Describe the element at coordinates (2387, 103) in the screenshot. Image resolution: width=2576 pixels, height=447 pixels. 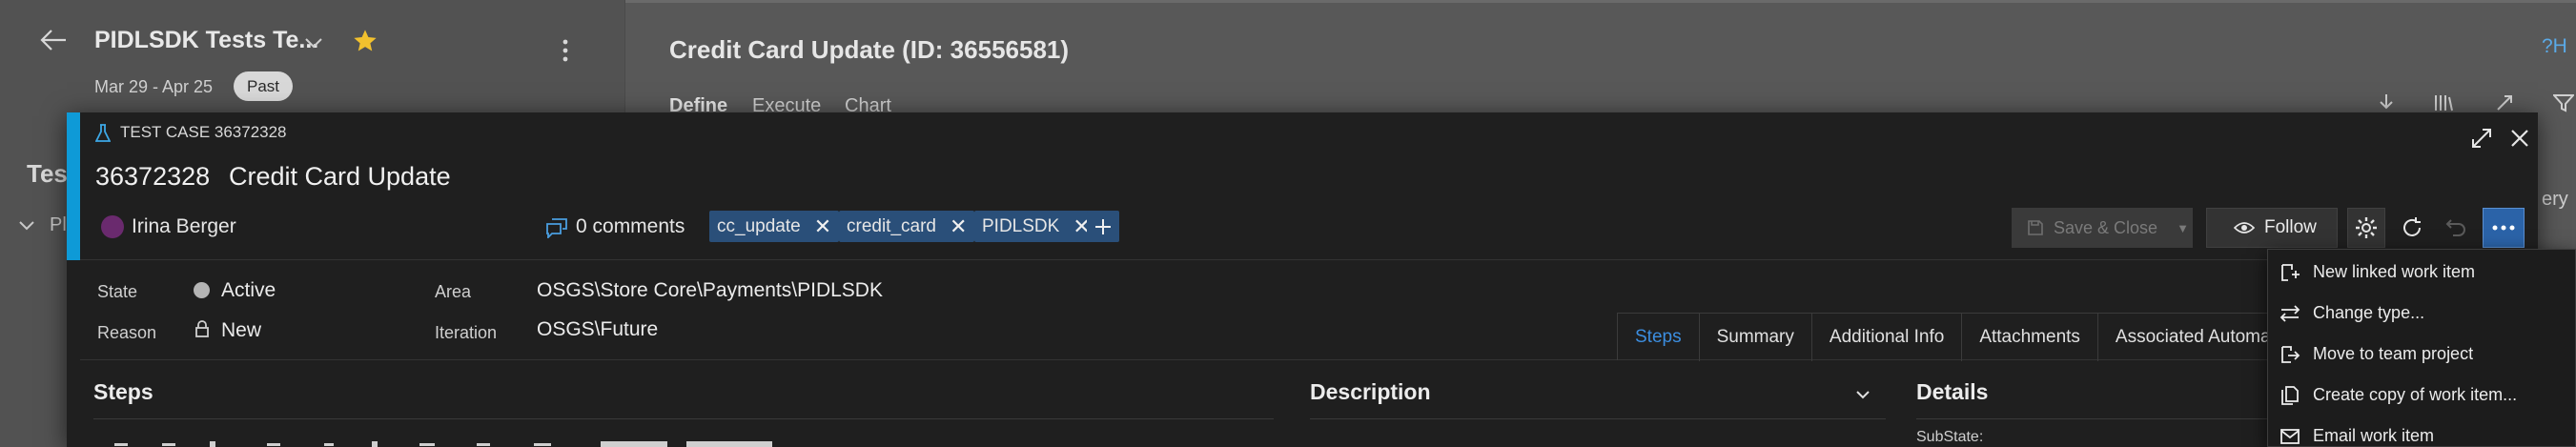
I see `download-icon` at that location.